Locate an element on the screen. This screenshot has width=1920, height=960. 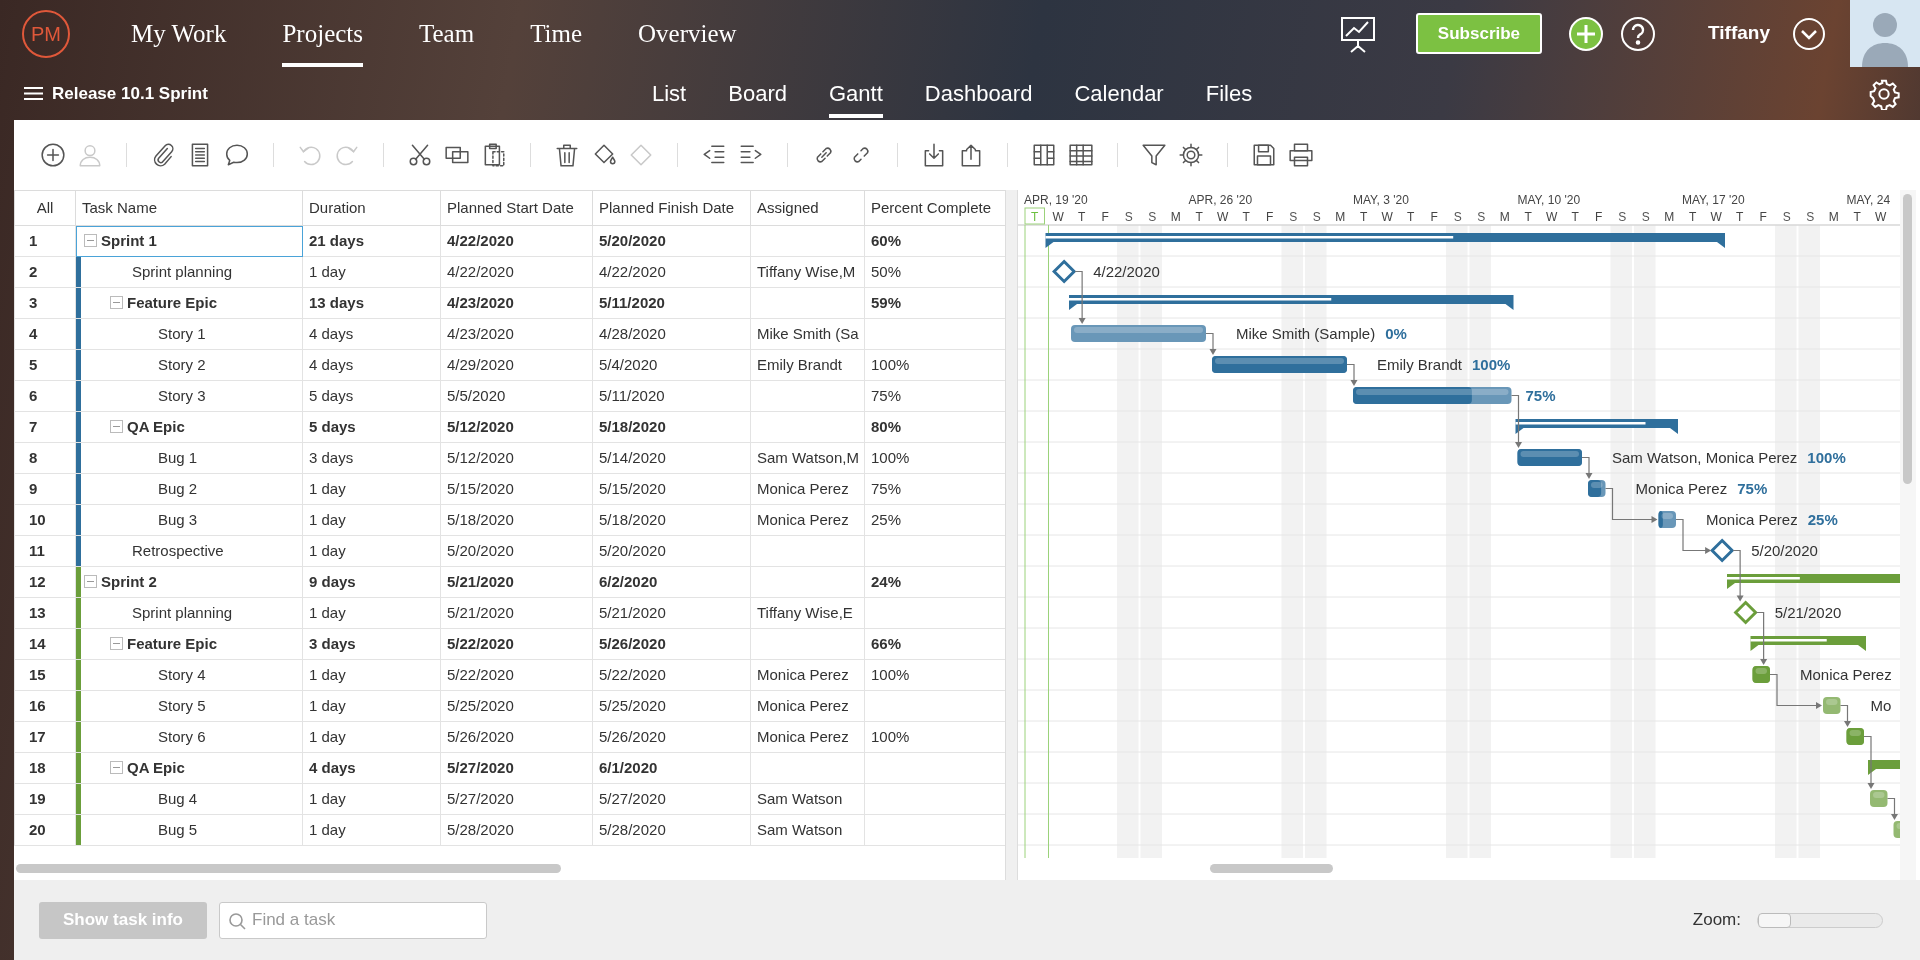
row-number: 5 is located at coordinates (45, 365).